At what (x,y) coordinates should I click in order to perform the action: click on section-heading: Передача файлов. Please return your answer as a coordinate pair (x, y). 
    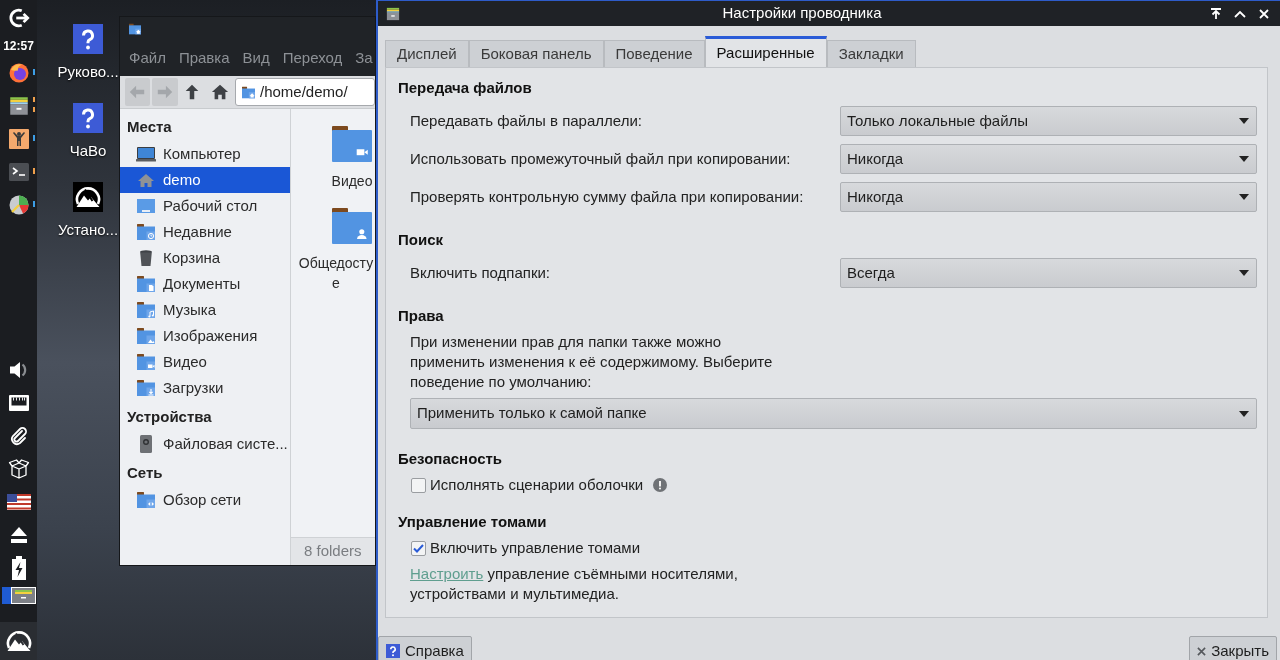
    Looking at the image, I should click on (465, 87).